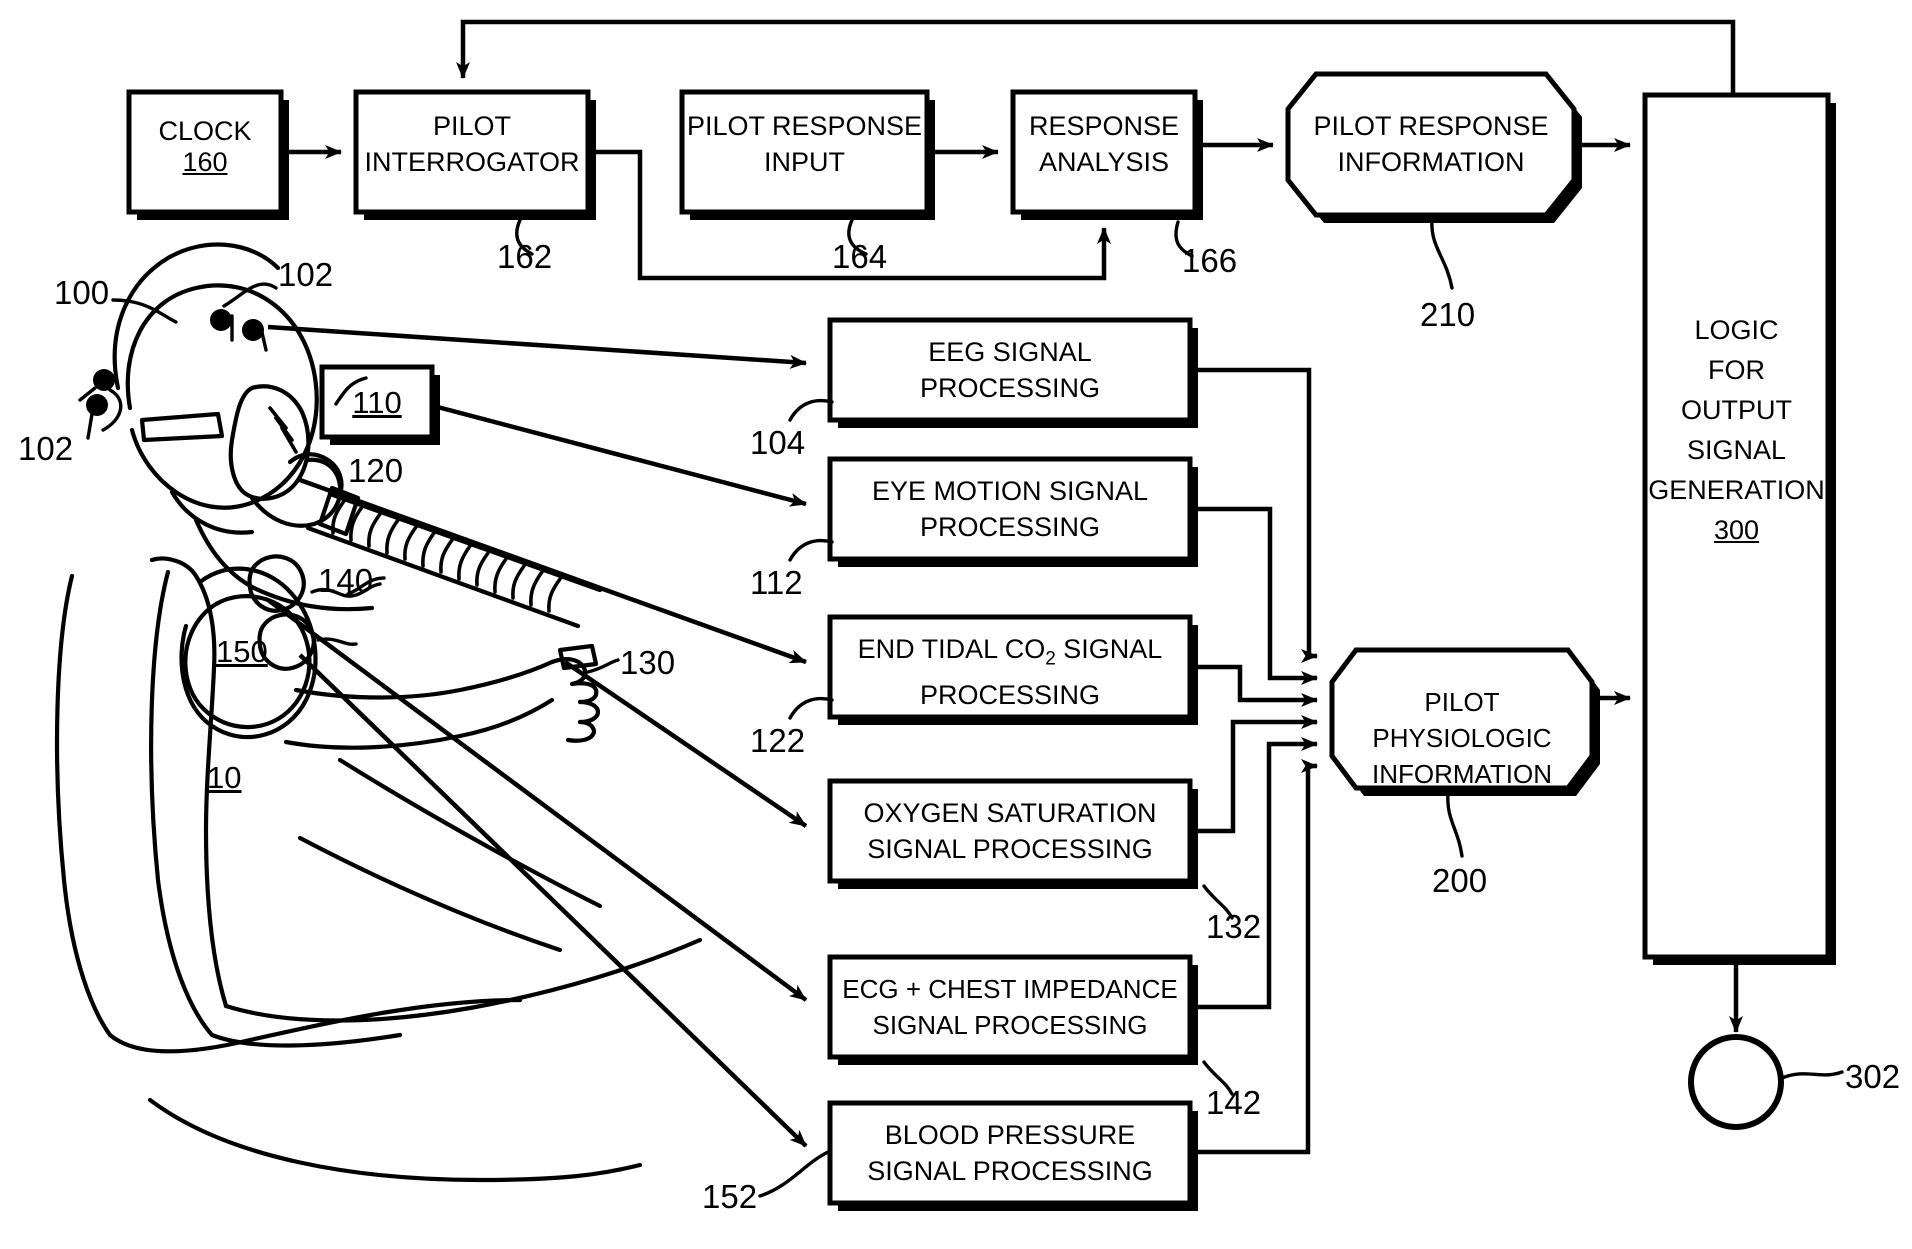 The image size is (1912, 1249). Describe the element at coordinates (553, 571) in the screenshot. I see `wire-sensor-co2` at that location.